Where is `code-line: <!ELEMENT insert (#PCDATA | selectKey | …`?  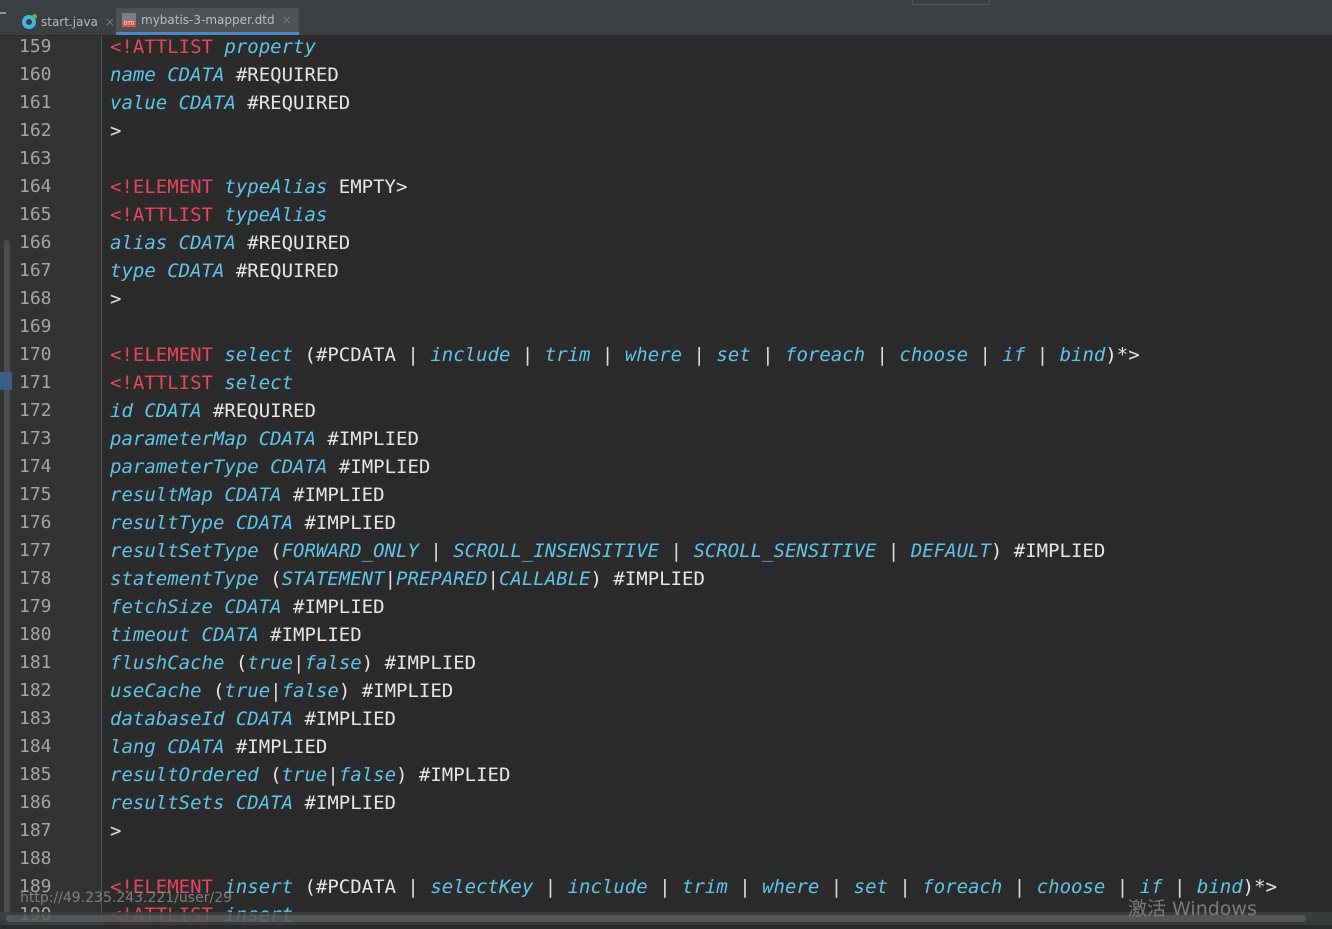
code-line: <!ELEMENT insert (#PCDATA | selectKey | … is located at coordinates (693, 887).